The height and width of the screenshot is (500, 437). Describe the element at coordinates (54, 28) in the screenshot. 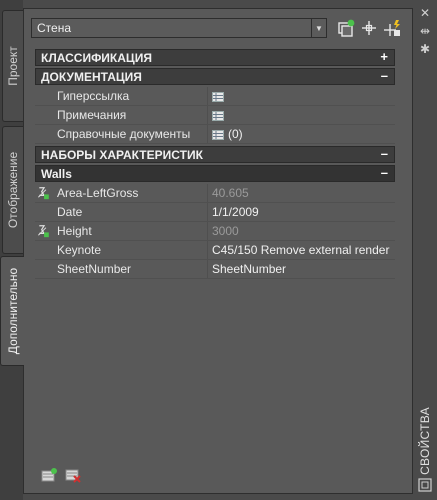

I see `object-type-value: Стена` at that location.